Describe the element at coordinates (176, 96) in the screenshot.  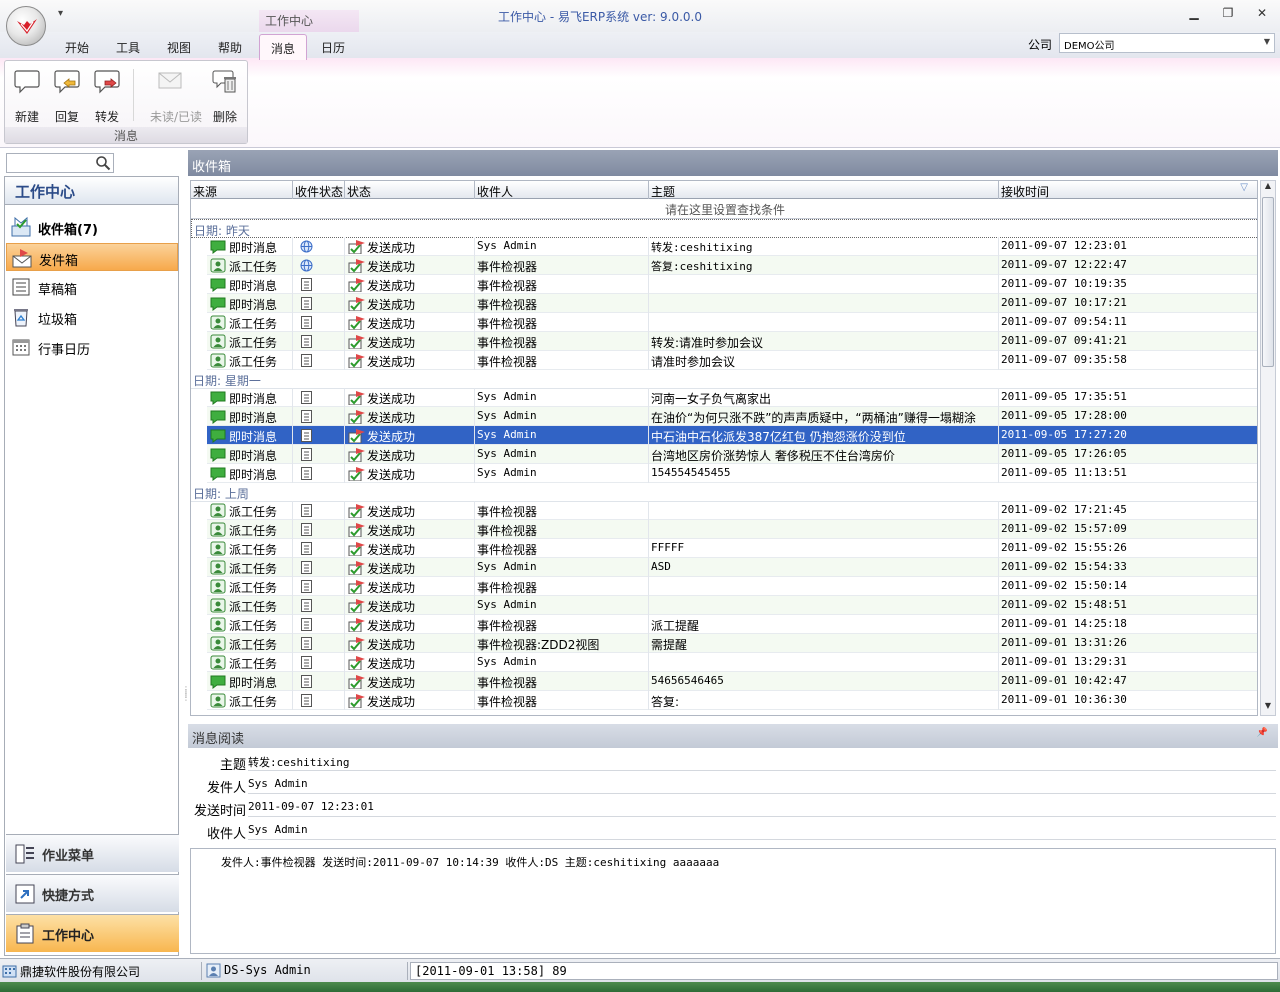
I see `unread-read-button: 未读/已读` at that location.